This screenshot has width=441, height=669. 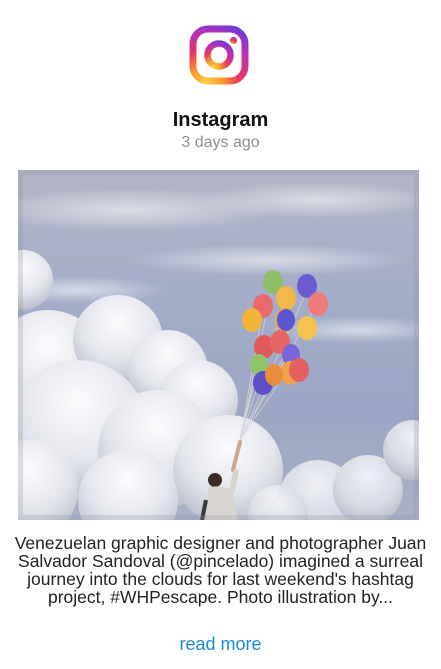 What do you see at coordinates (220, 142) in the screenshot?
I see `post-timestamp: 3 days ago` at bounding box center [220, 142].